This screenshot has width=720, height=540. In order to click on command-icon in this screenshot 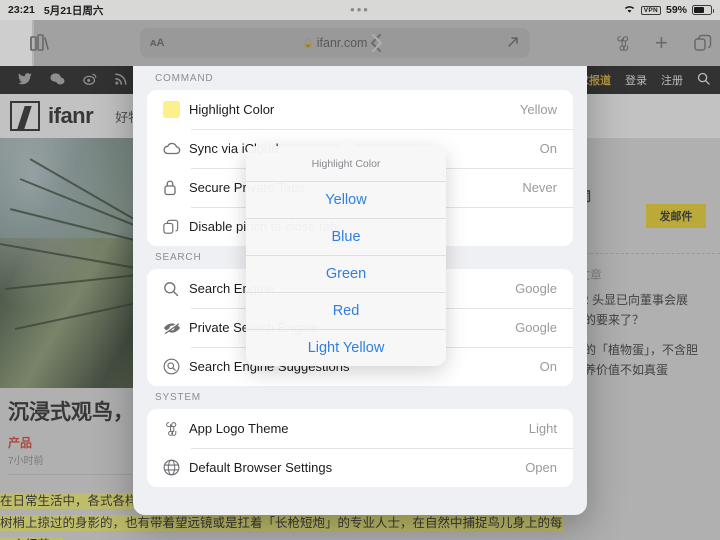, I will do `click(176, 429)`.